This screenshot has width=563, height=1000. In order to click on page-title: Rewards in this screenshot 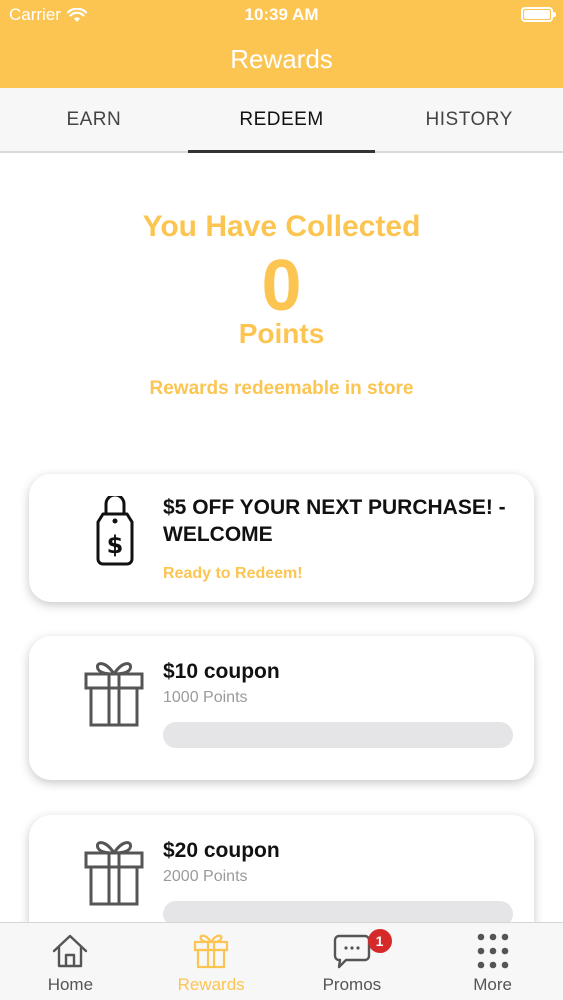, I will do `click(281, 59)`.